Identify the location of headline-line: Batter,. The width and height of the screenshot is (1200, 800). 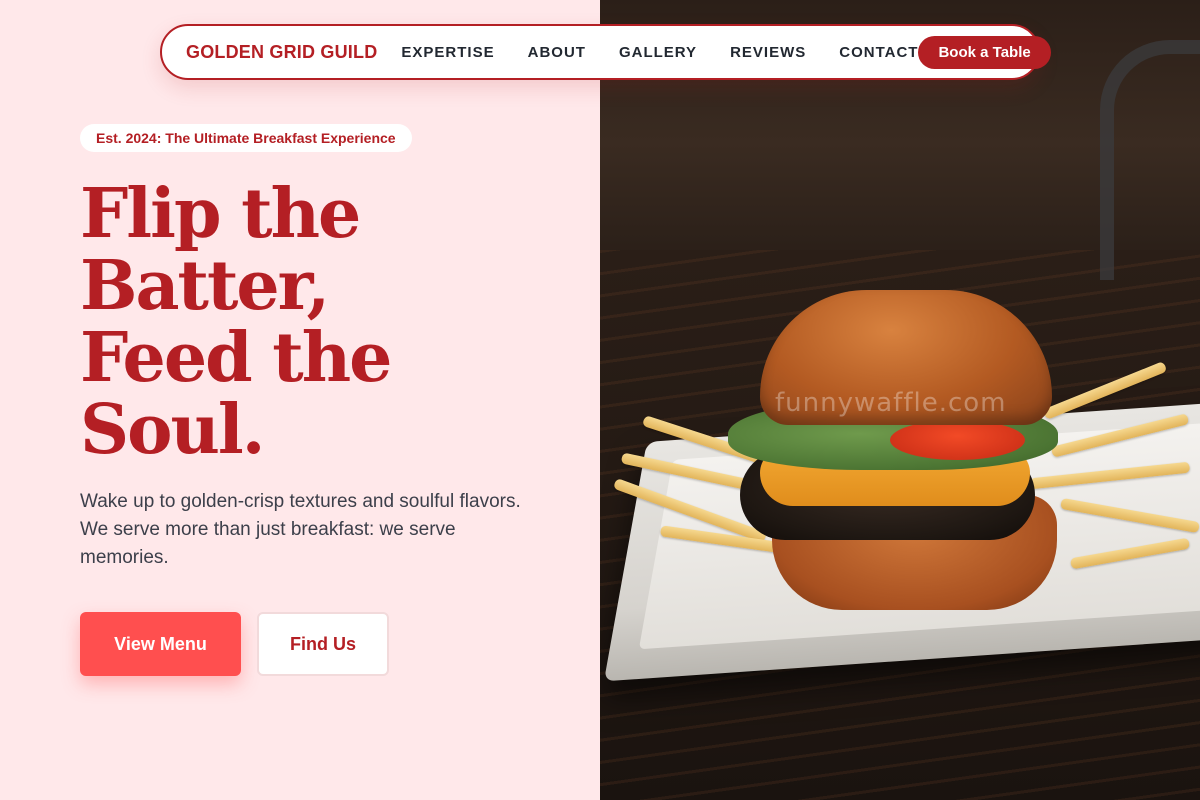
(205, 286).